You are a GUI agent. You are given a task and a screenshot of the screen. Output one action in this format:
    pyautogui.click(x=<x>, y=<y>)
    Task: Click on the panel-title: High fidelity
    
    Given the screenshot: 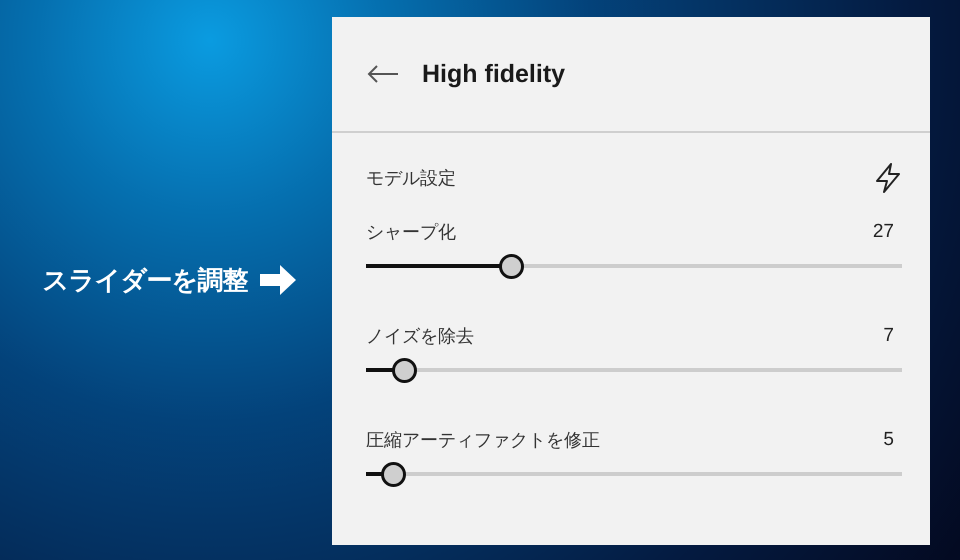 What is the action you would take?
    pyautogui.click(x=494, y=74)
    